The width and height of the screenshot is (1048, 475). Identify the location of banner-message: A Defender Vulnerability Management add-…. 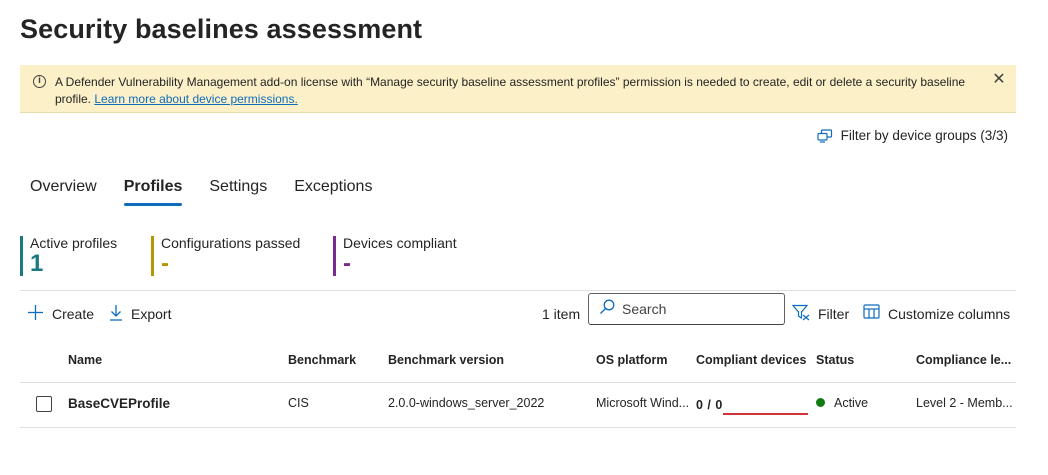
(515, 91).